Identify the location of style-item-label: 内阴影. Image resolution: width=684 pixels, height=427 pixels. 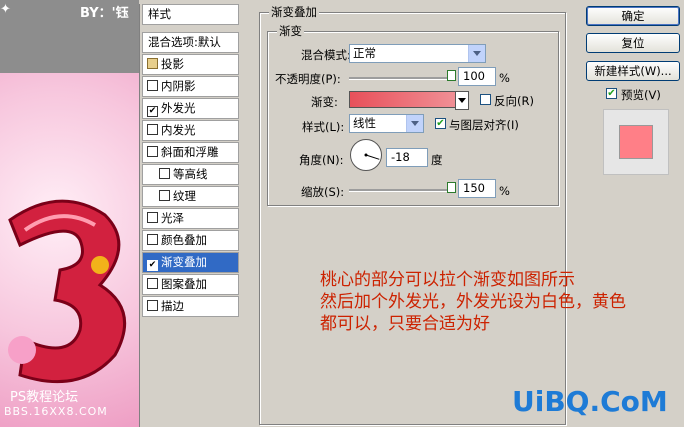
(178, 86).